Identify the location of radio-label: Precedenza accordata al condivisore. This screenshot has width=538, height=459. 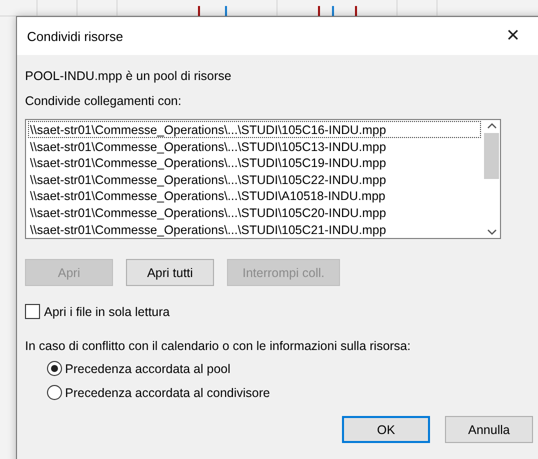
(167, 393).